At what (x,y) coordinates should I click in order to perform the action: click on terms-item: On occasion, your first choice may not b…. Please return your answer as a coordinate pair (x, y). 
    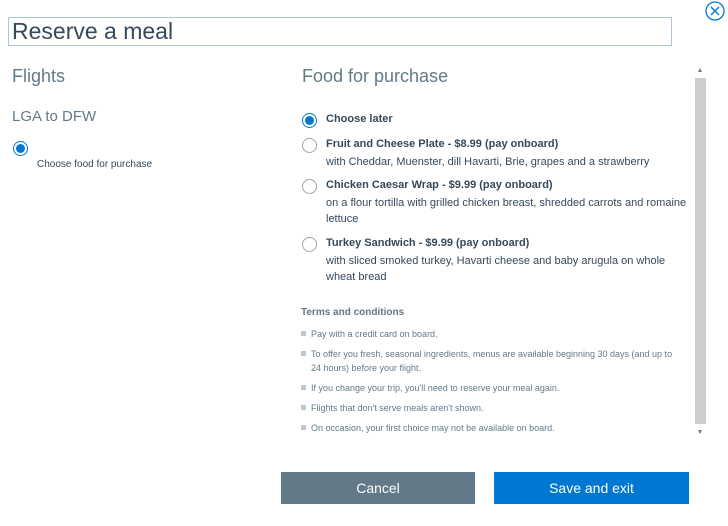
    Looking at the image, I should click on (491, 428).